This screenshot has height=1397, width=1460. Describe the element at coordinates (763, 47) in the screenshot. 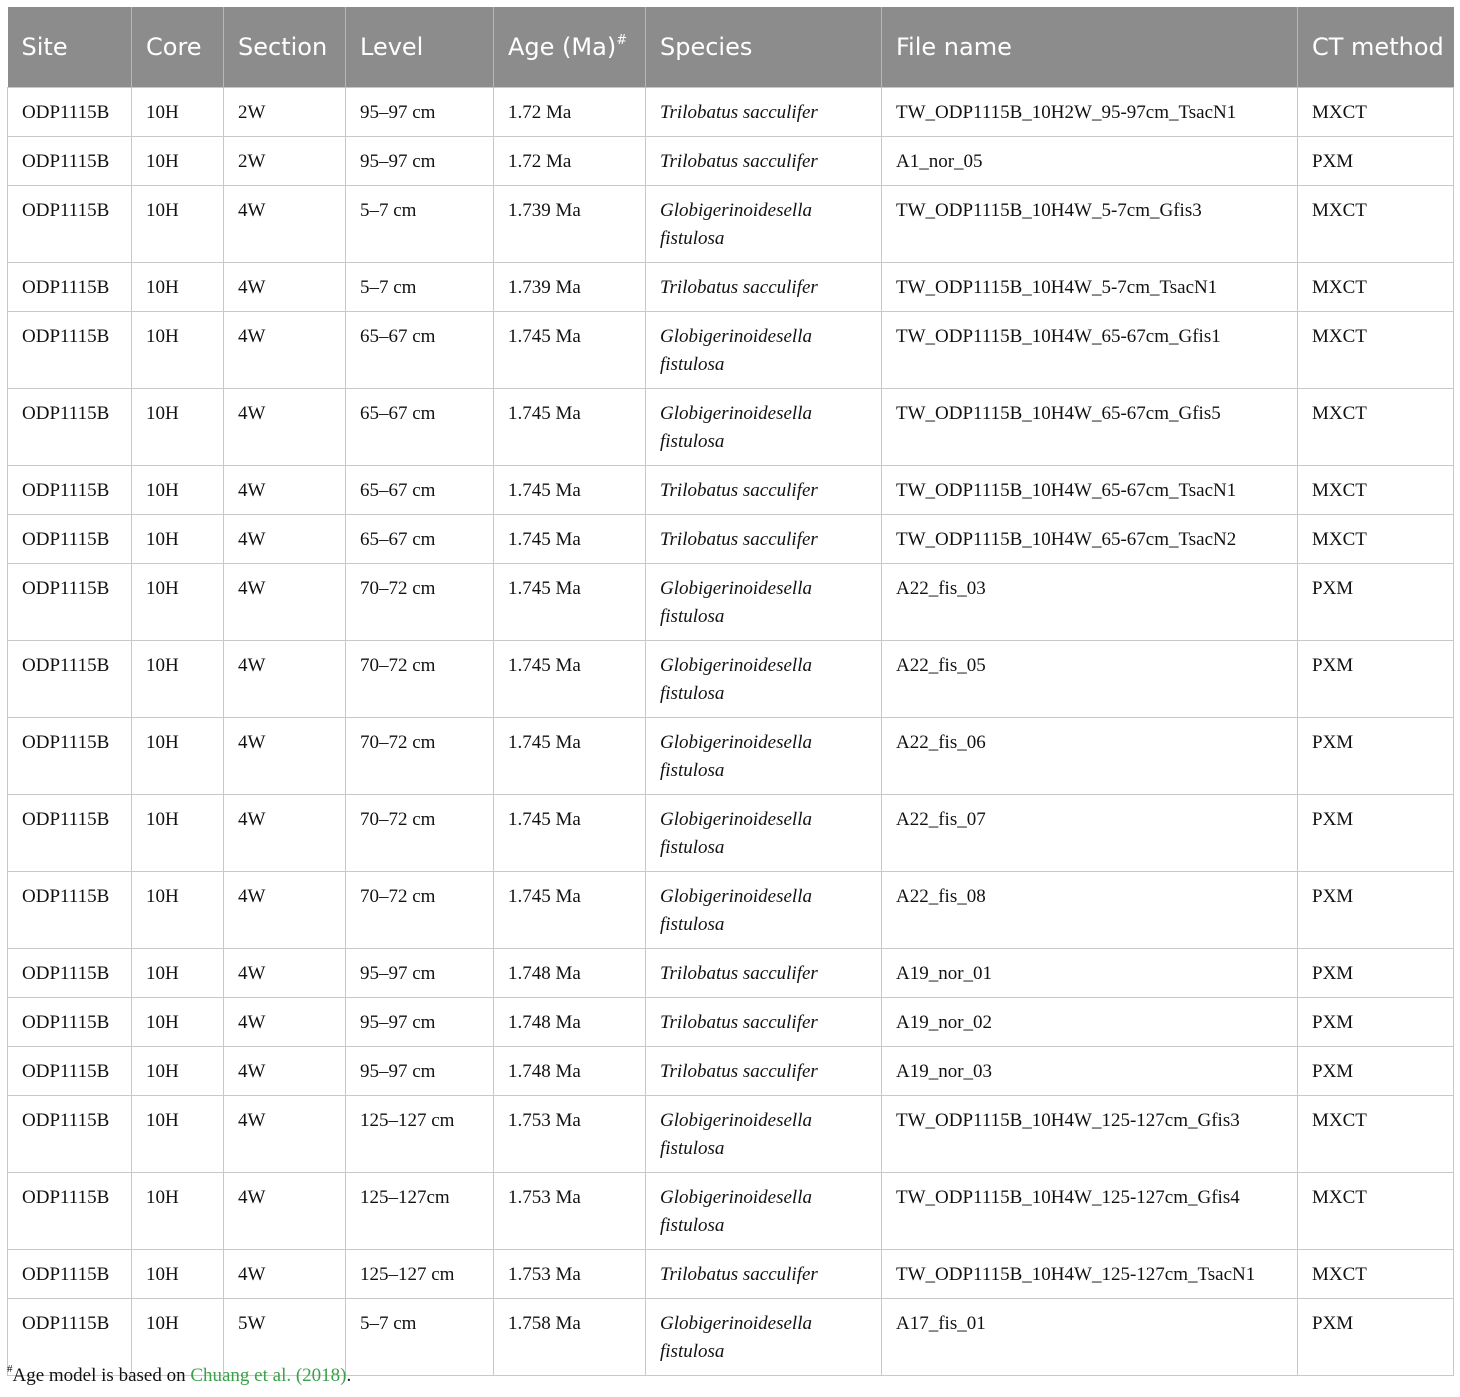

I see `header-species: Species` at that location.